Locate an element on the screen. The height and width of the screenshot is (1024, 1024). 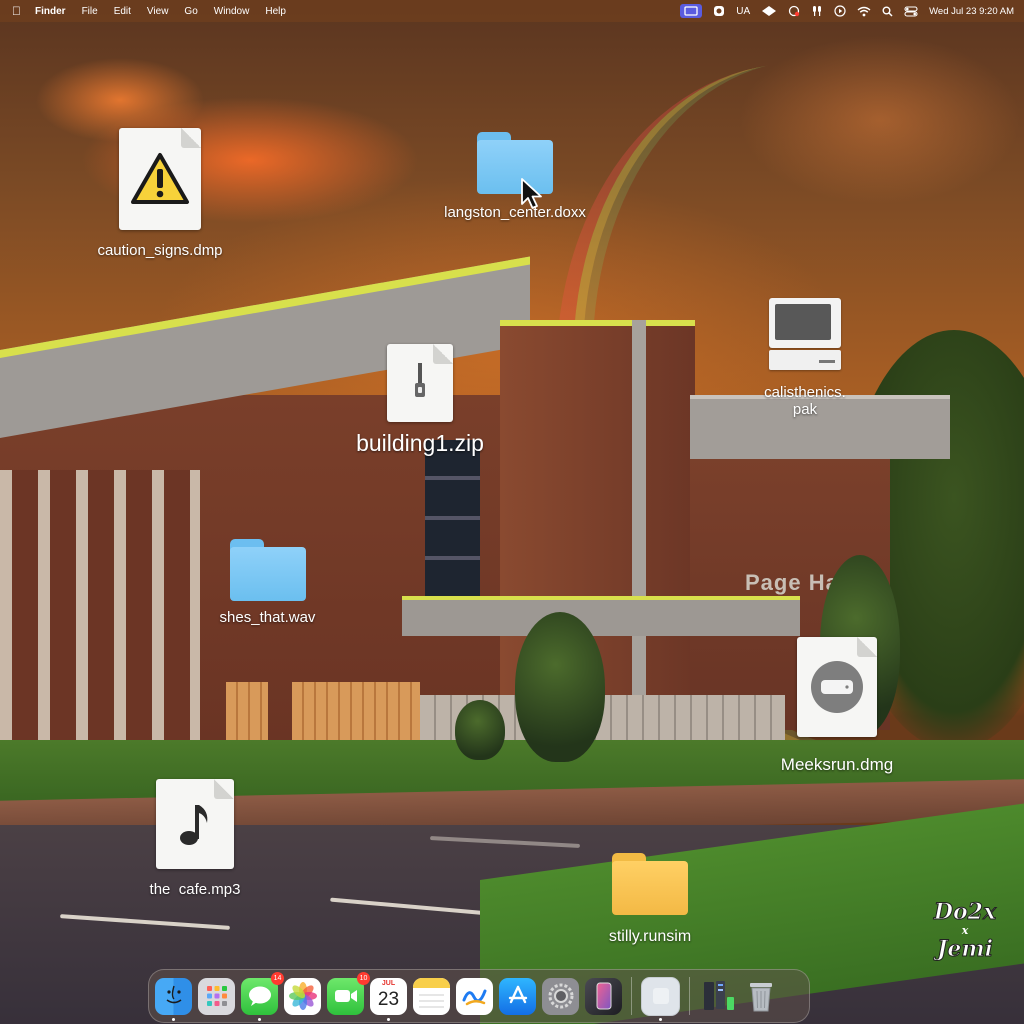
facetime-icon is located at coordinates (345, 996).